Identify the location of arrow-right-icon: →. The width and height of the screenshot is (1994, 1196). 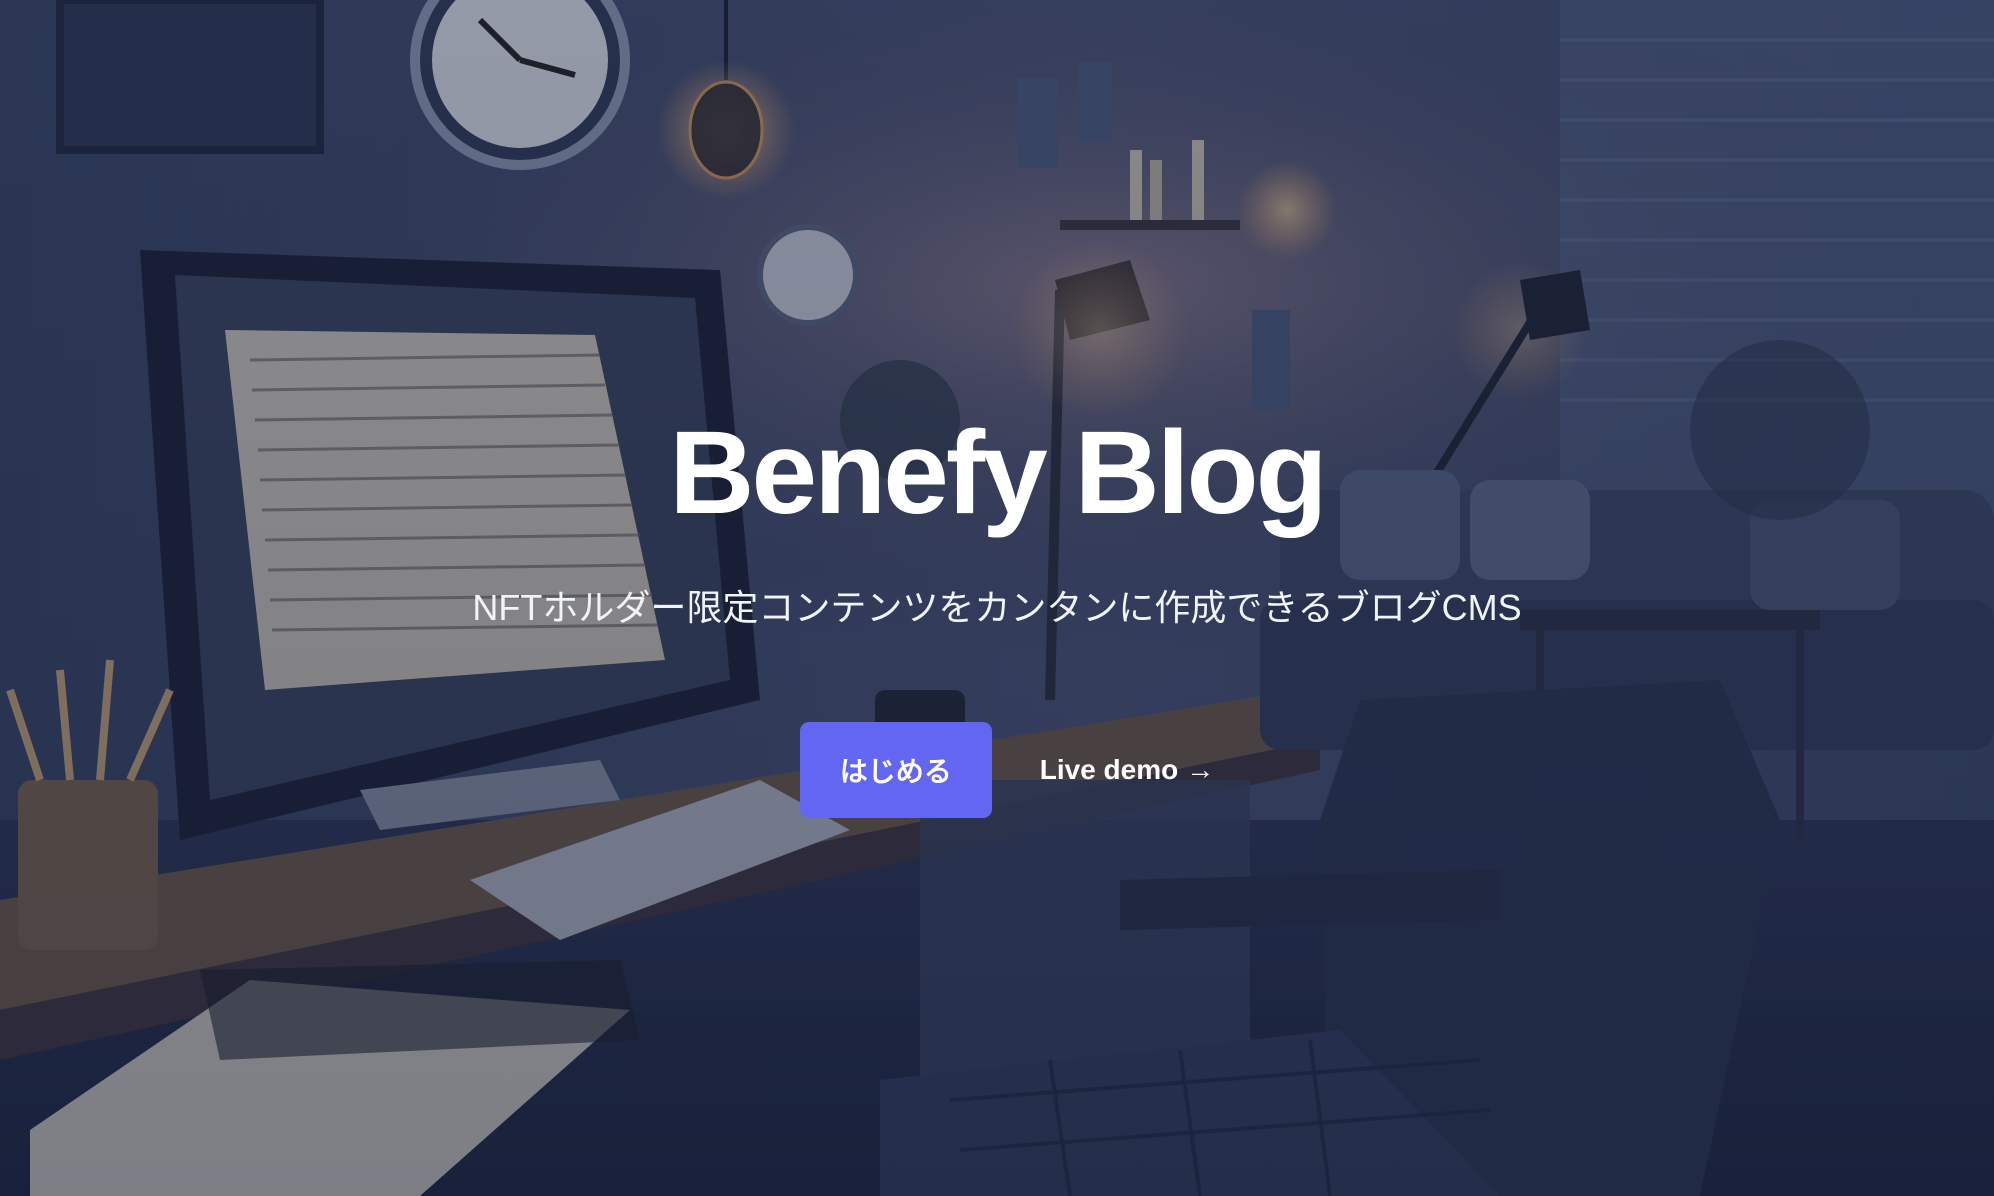
(1200, 769).